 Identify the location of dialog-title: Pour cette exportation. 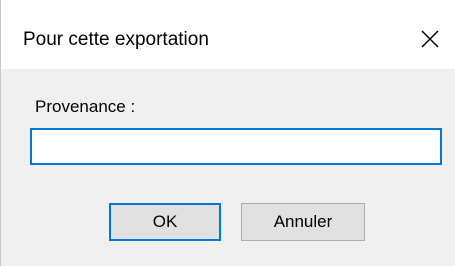
(116, 39).